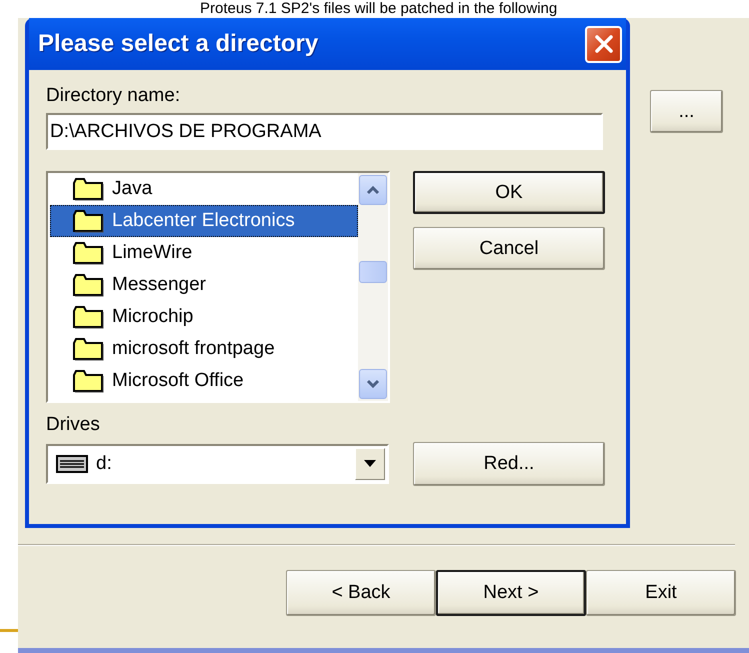 The width and height of the screenshot is (749, 653). What do you see at coordinates (373, 190) in the screenshot?
I see `scroll-up-icon` at bounding box center [373, 190].